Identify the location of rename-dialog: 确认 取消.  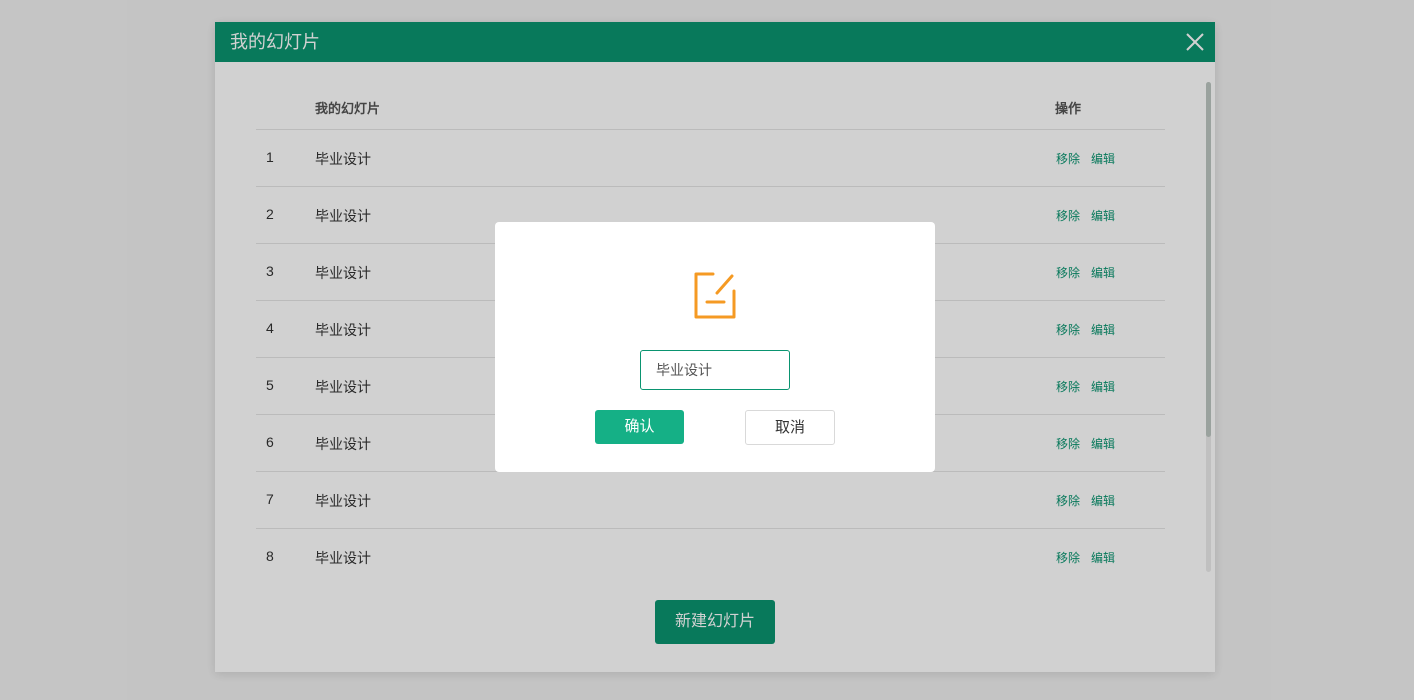
(715, 347).